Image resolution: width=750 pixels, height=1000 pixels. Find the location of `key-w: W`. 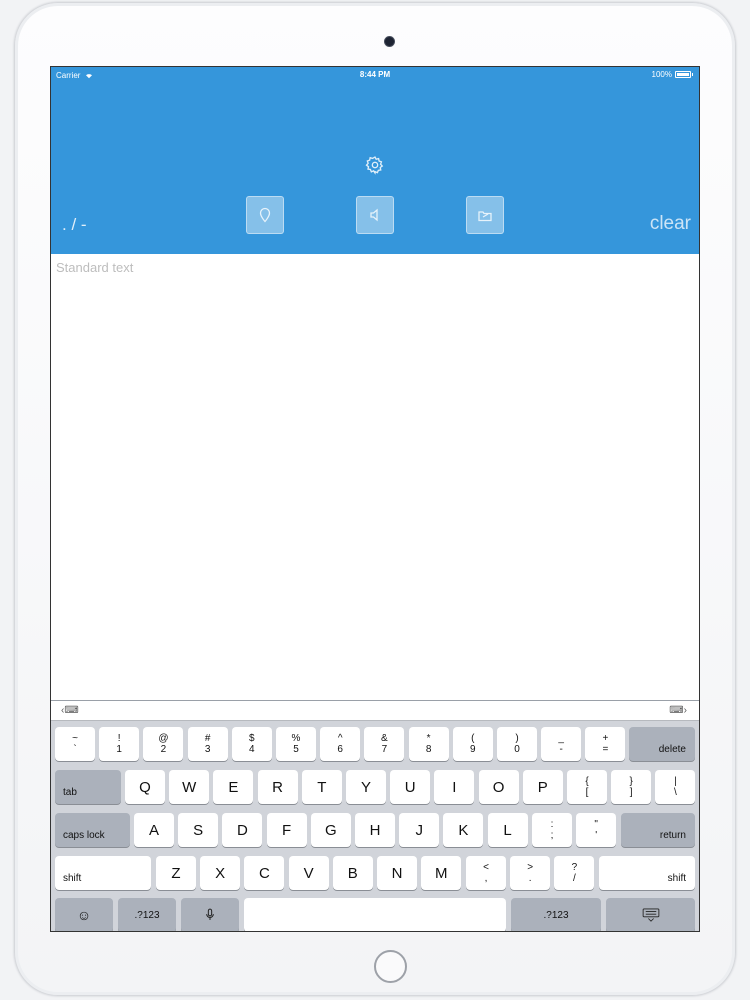

key-w: W is located at coordinates (189, 787).